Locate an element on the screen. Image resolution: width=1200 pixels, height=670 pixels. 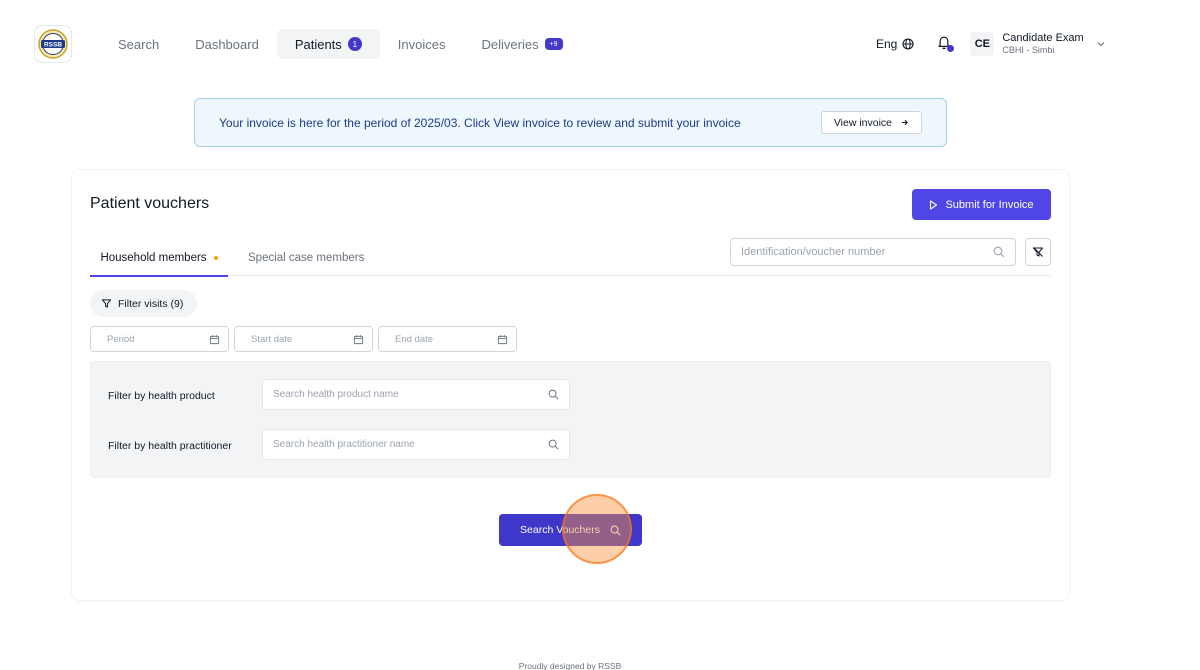
nav-item-label: Invoices is located at coordinates (421, 44).